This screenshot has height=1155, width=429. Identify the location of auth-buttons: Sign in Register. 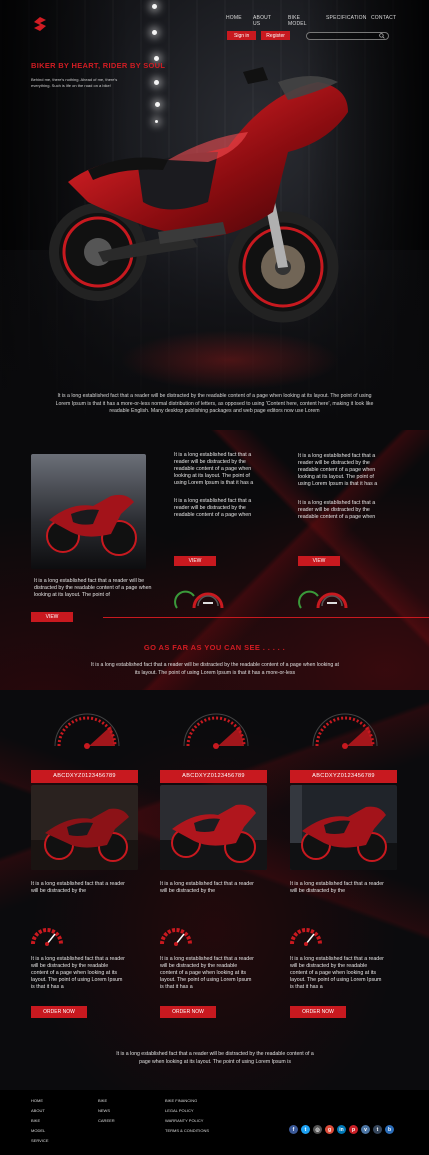
(258, 35).